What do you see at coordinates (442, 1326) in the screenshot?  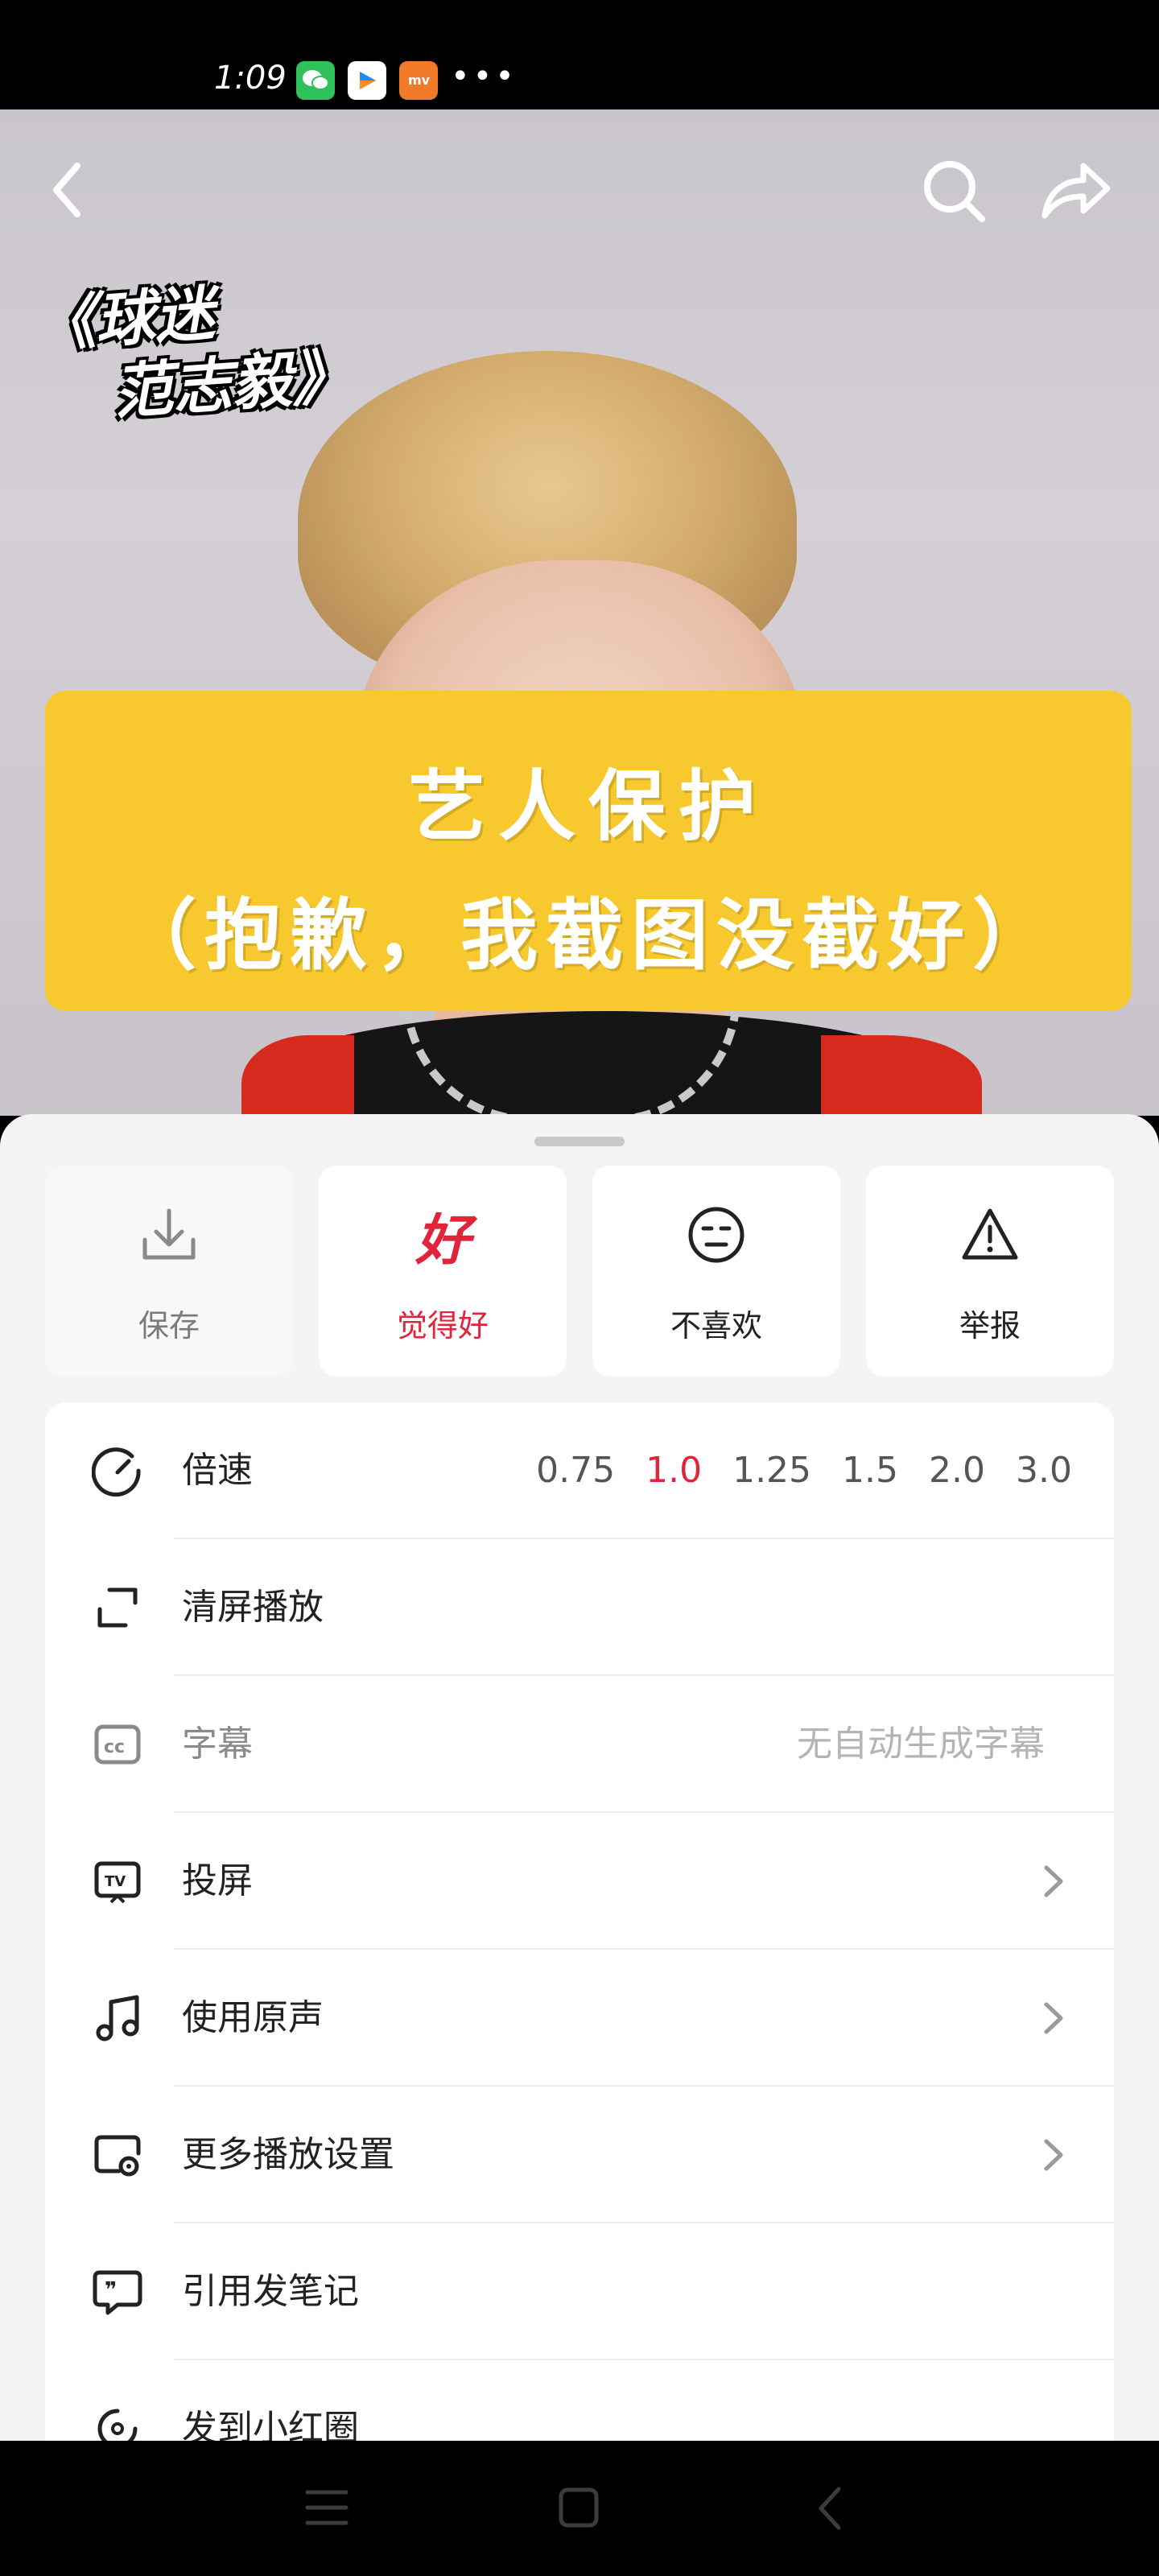 I see `like-label: 觉得好` at bounding box center [442, 1326].